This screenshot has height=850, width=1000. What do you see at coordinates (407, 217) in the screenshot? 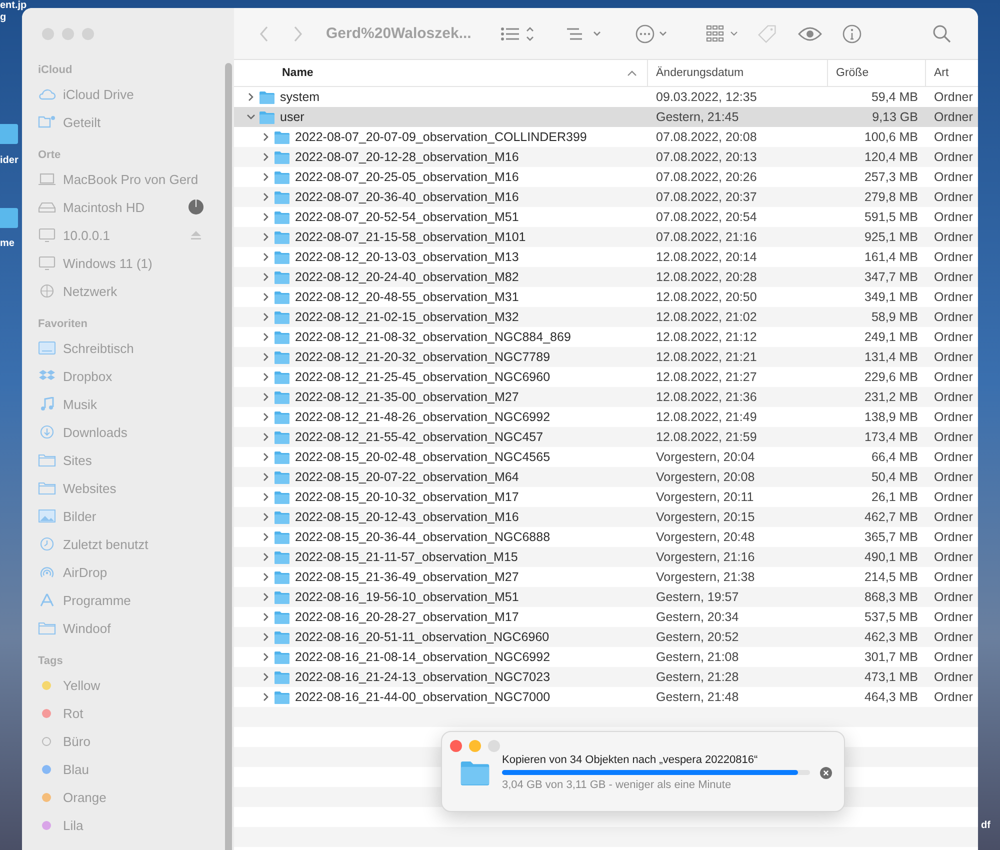
I see `file-name: 2022-08-07_20-52-54_observation_M51` at bounding box center [407, 217].